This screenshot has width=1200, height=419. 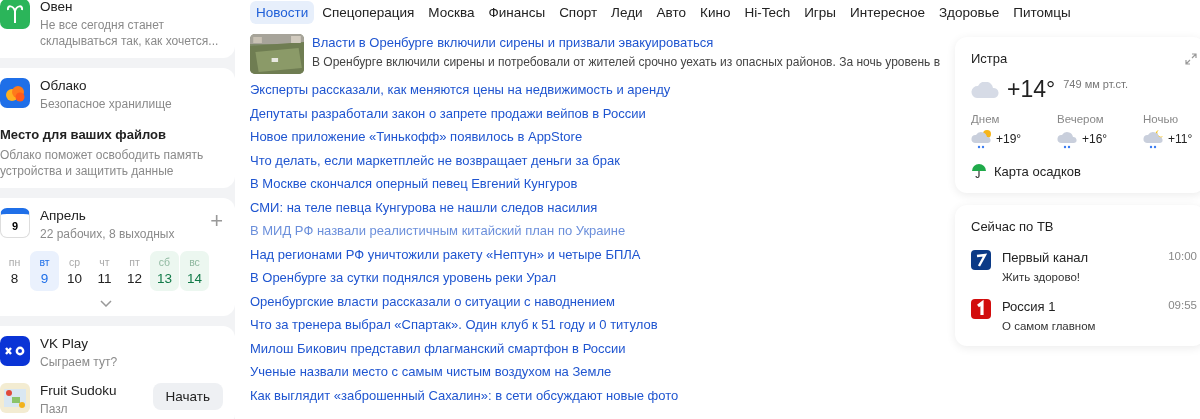 What do you see at coordinates (57, 7) in the screenshot?
I see `horoscope-title: Овен` at bounding box center [57, 7].